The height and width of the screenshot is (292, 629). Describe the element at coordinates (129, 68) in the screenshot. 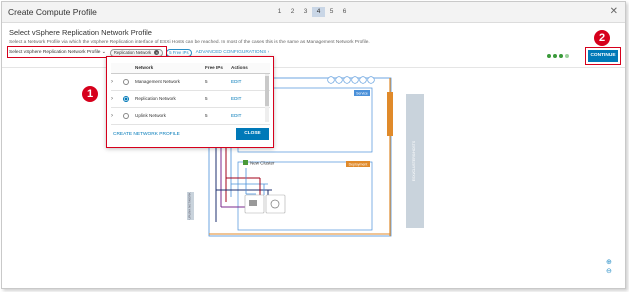

I see `col-select` at that location.